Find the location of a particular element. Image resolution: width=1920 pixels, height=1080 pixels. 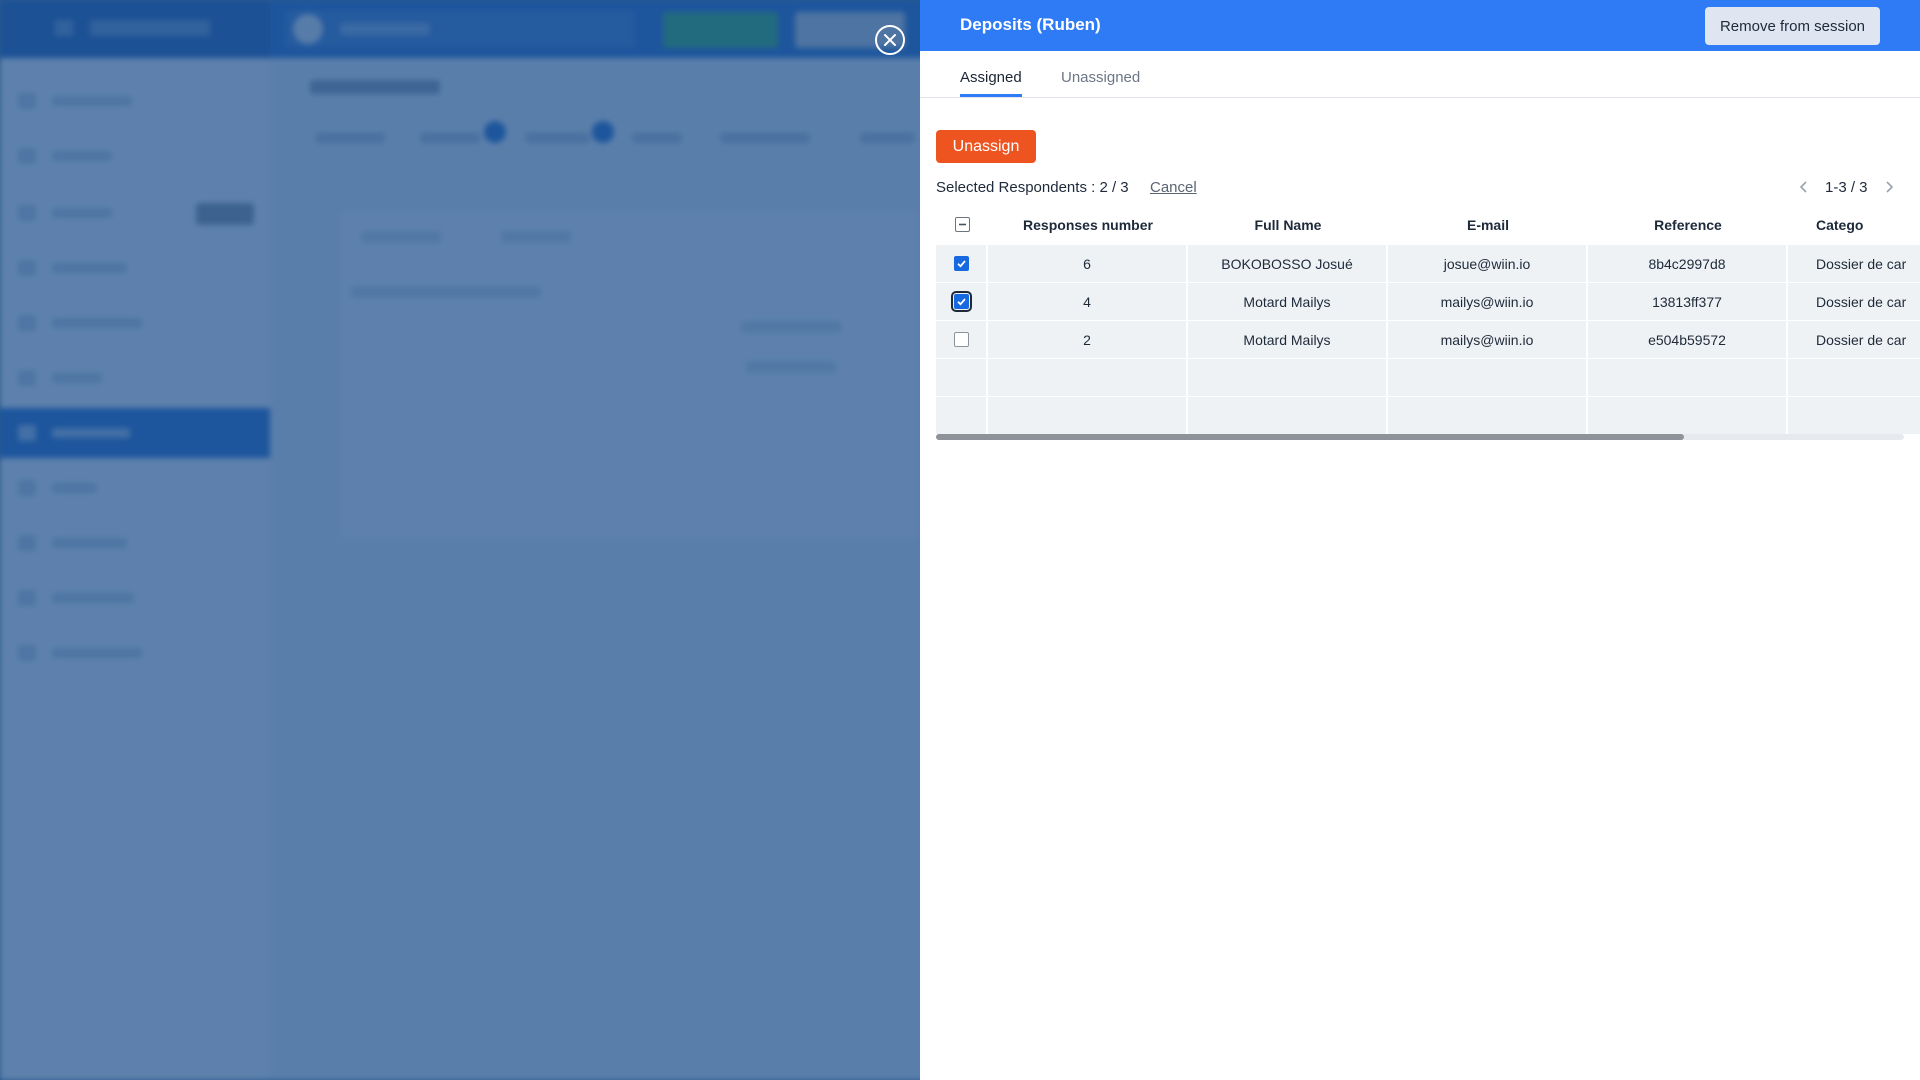

select-all-cell is located at coordinates (962, 224).